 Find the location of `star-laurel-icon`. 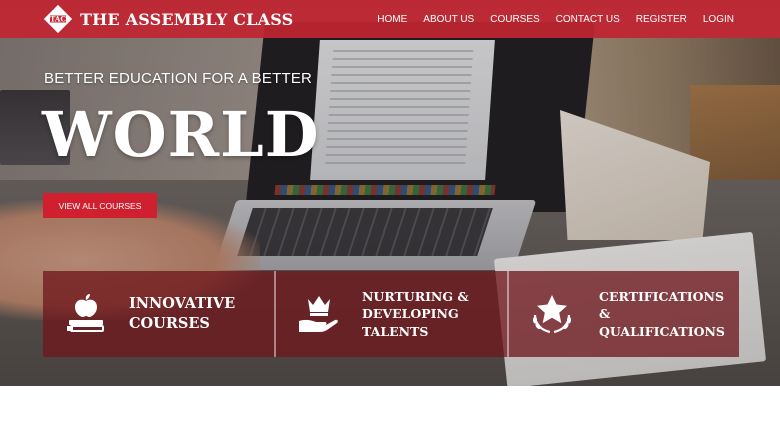

star-laurel-icon is located at coordinates (552, 314).